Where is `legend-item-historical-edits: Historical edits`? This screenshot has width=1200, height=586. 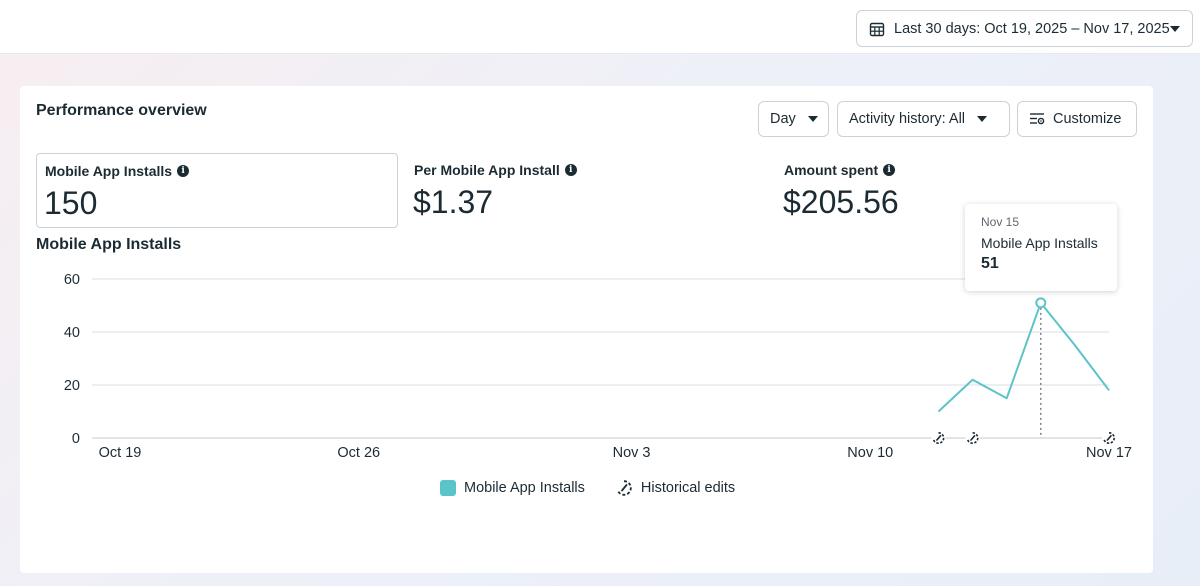
legend-item-historical-edits: Historical edits is located at coordinates (675, 488).